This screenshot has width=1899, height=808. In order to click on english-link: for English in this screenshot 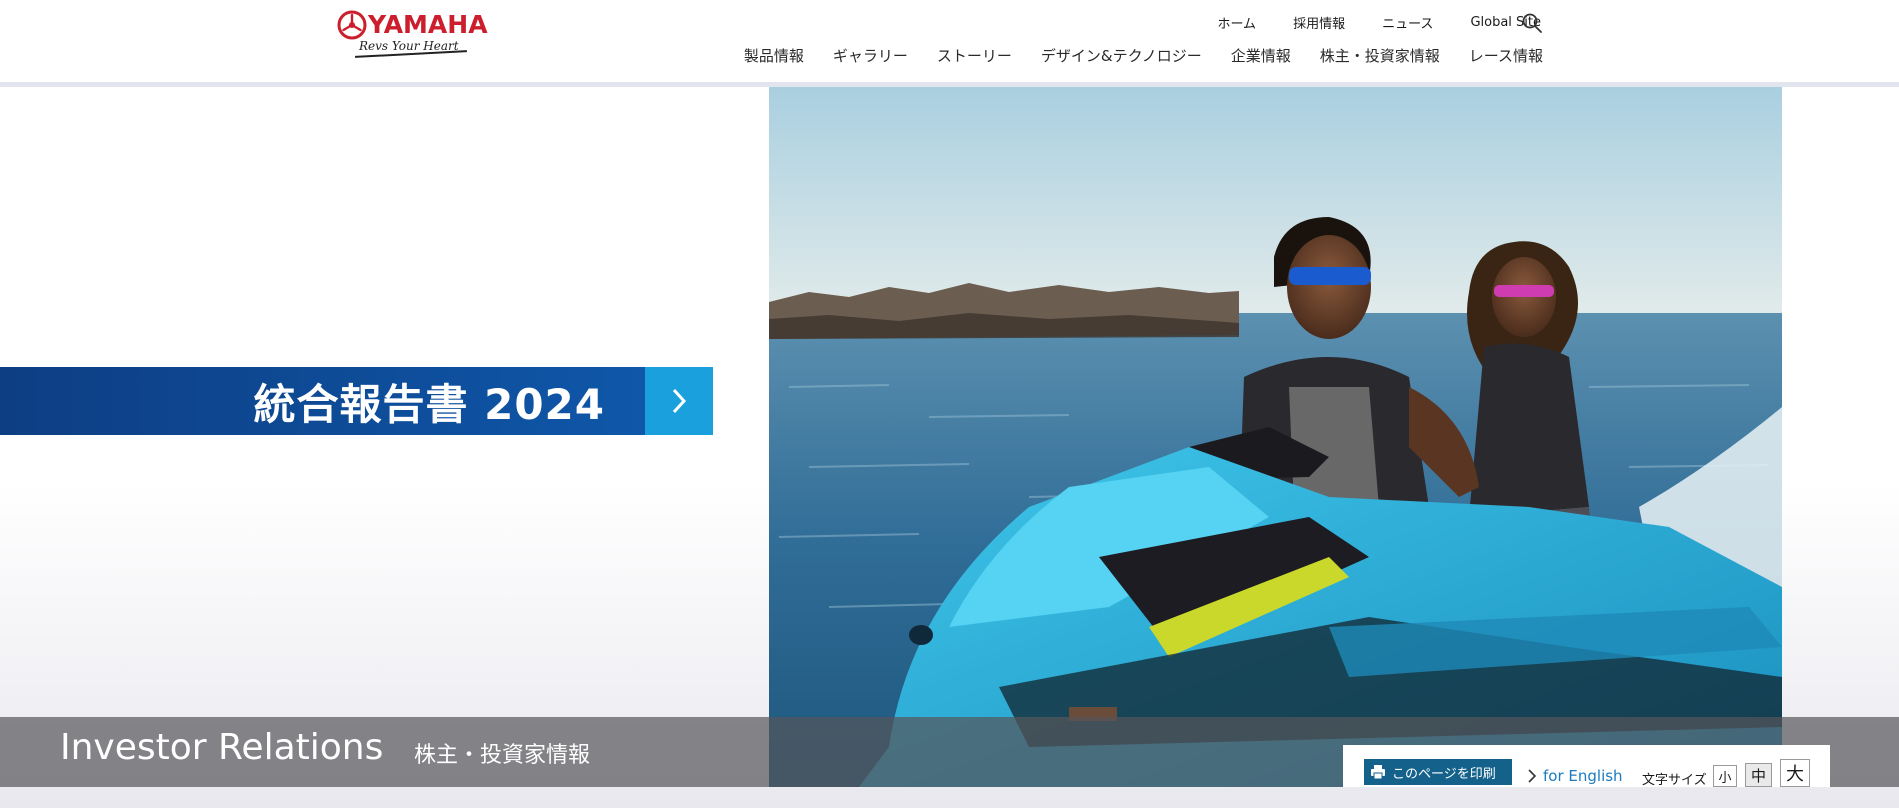, I will do `click(1575, 776)`.